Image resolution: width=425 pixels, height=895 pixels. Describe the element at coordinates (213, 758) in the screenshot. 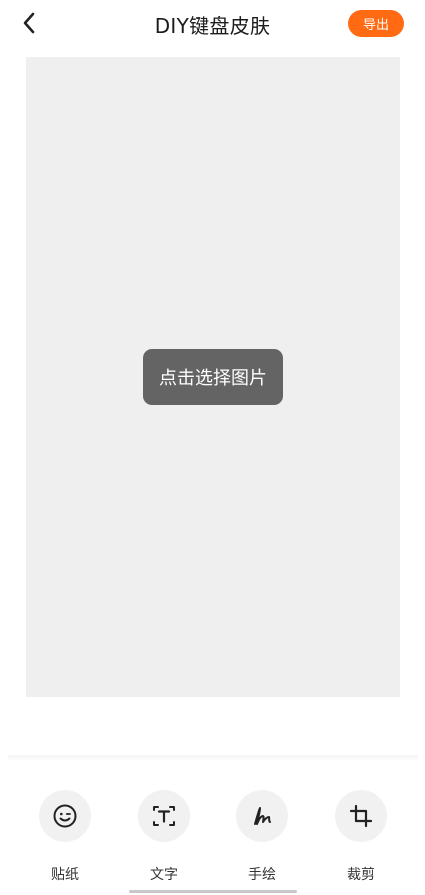

I see `divider` at that location.